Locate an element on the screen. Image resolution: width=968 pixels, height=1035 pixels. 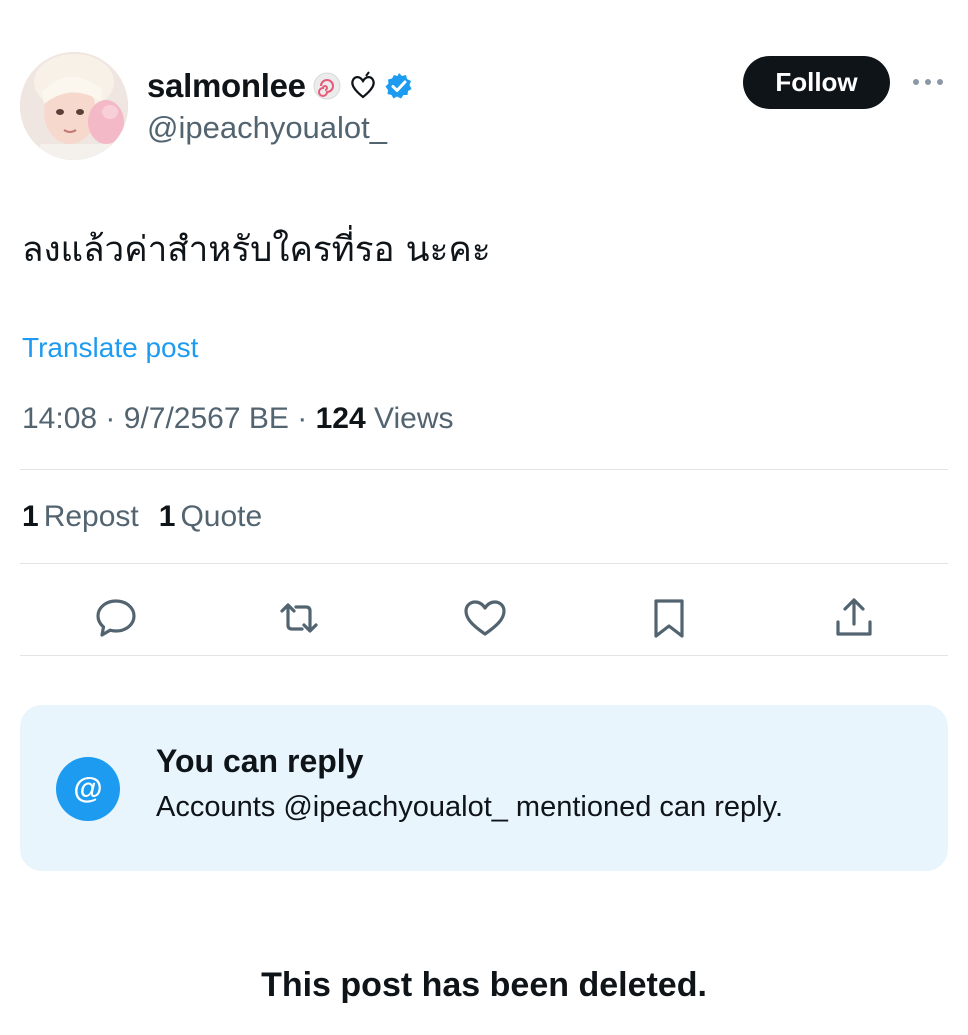
views-count: 124 is located at coordinates (340, 418).